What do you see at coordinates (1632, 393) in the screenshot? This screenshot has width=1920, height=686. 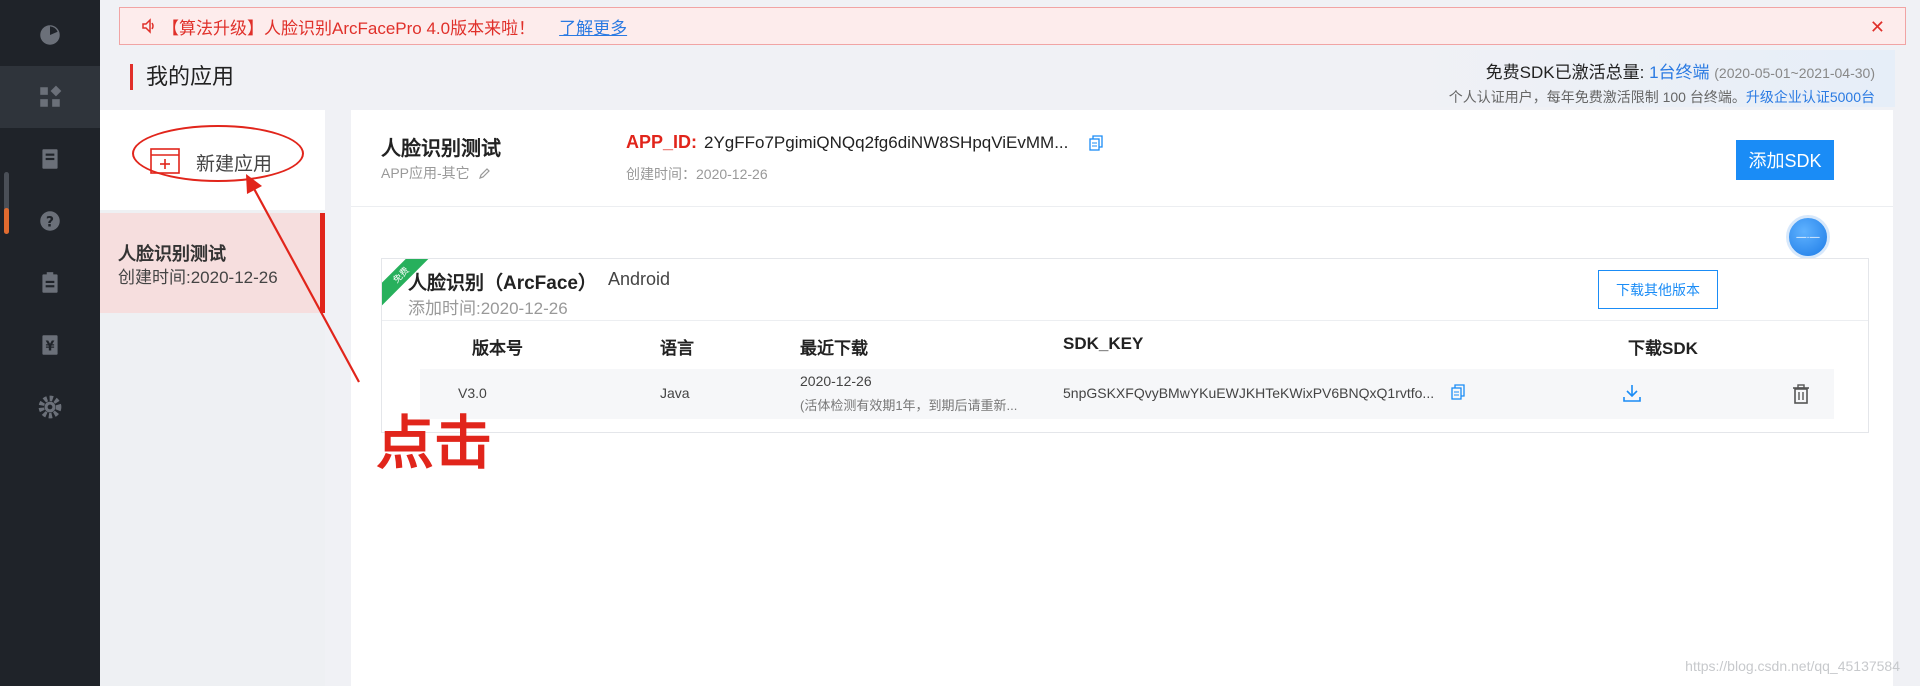 I see `download-icon` at bounding box center [1632, 393].